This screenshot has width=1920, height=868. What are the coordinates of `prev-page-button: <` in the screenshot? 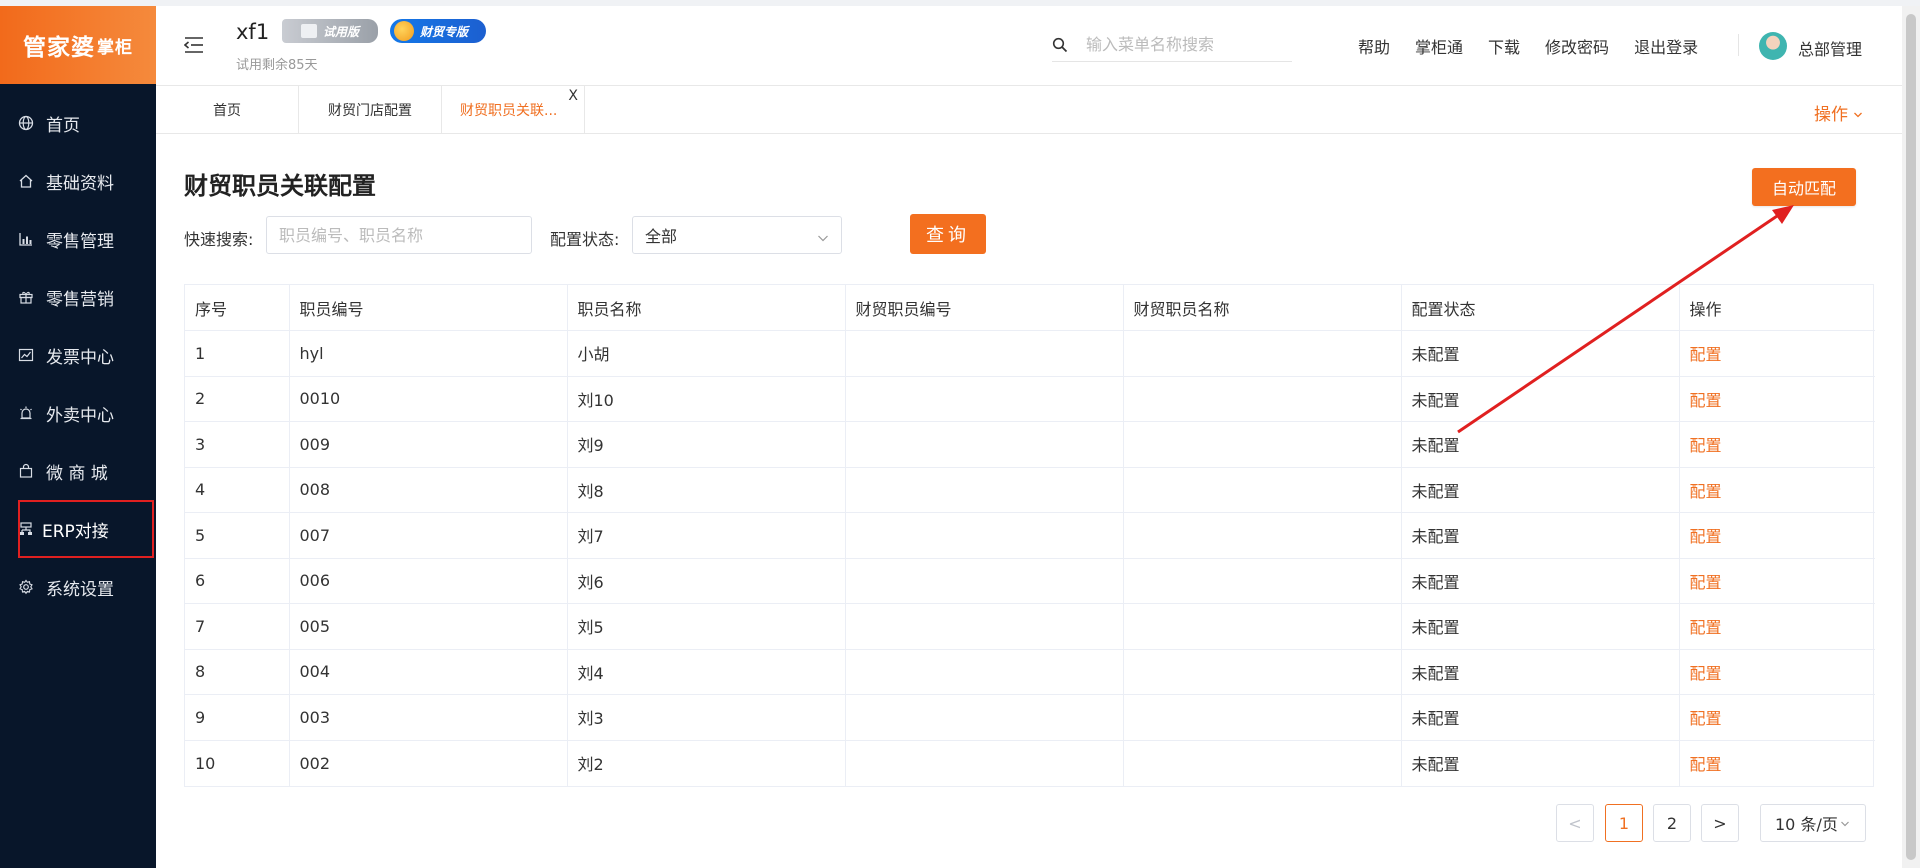 It's located at (1575, 823).